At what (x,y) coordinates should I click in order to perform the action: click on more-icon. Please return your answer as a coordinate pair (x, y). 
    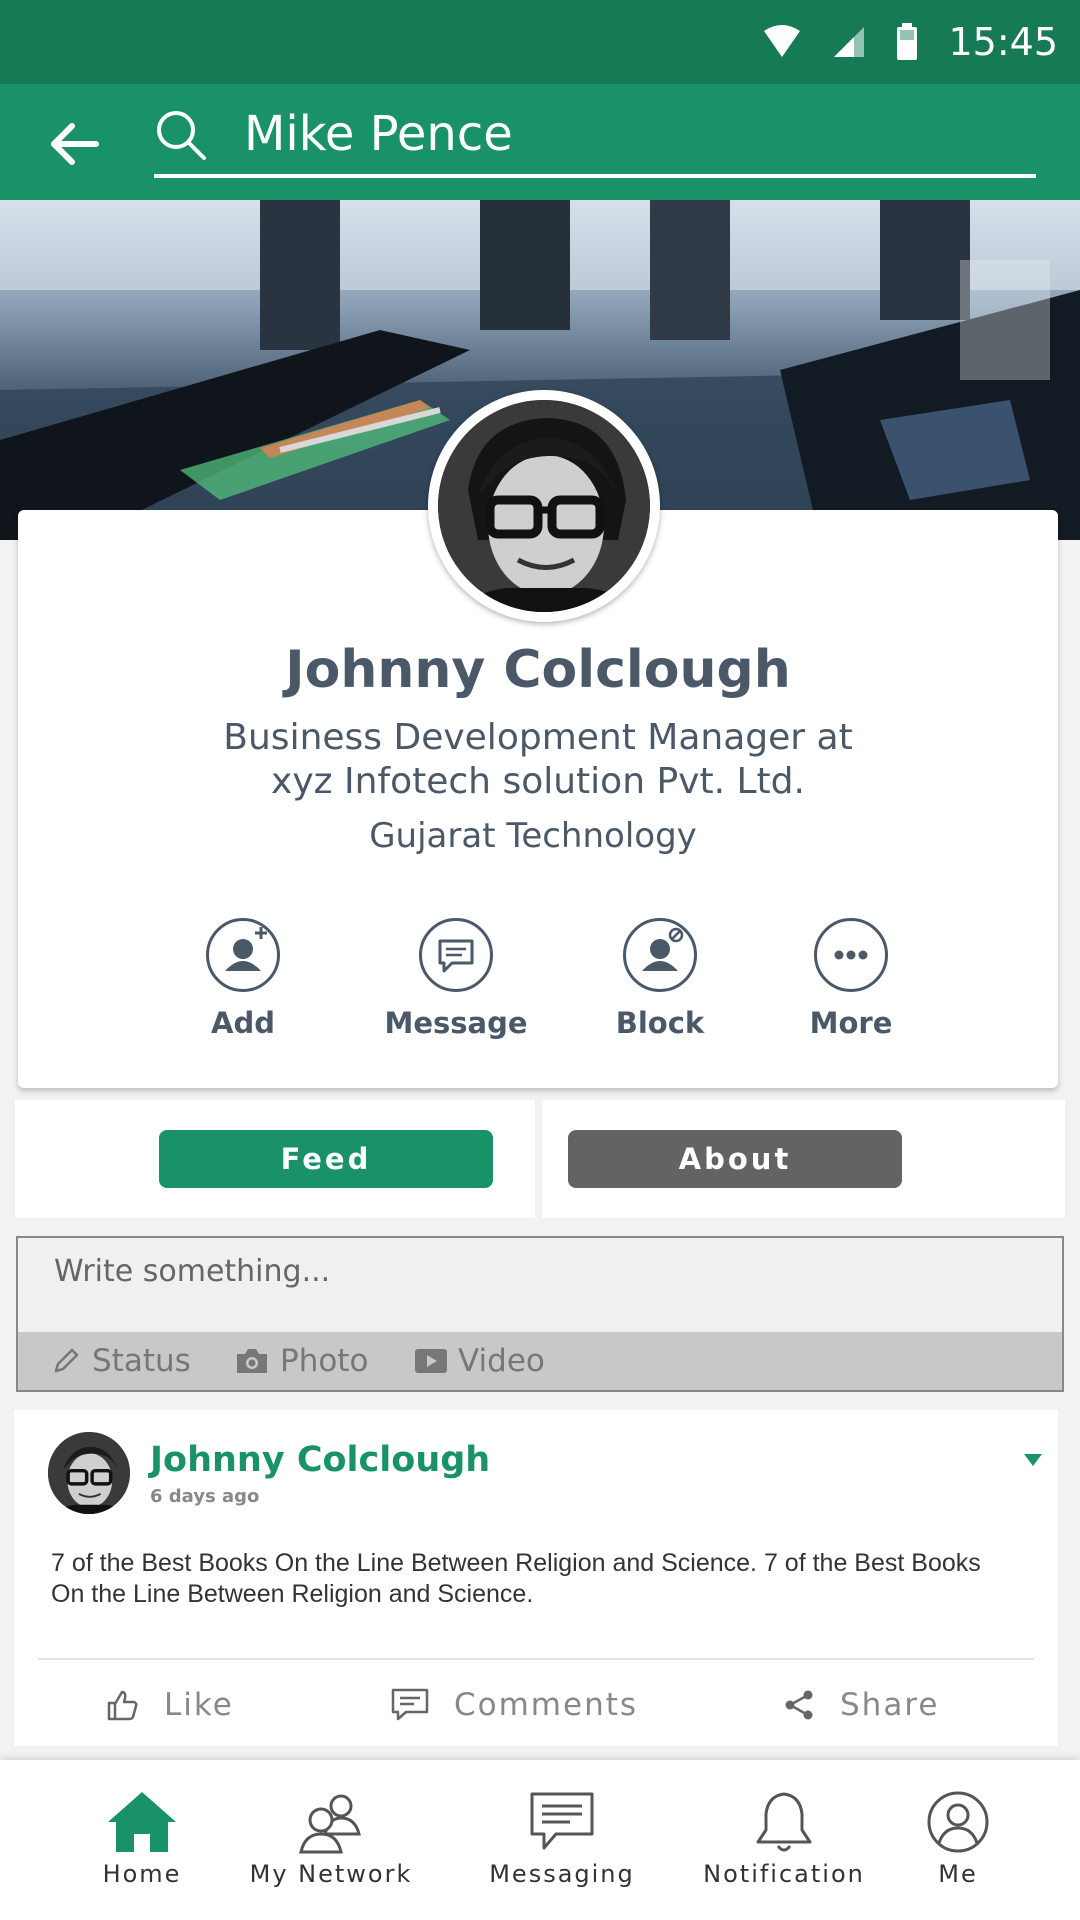
    Looking at the image, I should click on (851, 955).